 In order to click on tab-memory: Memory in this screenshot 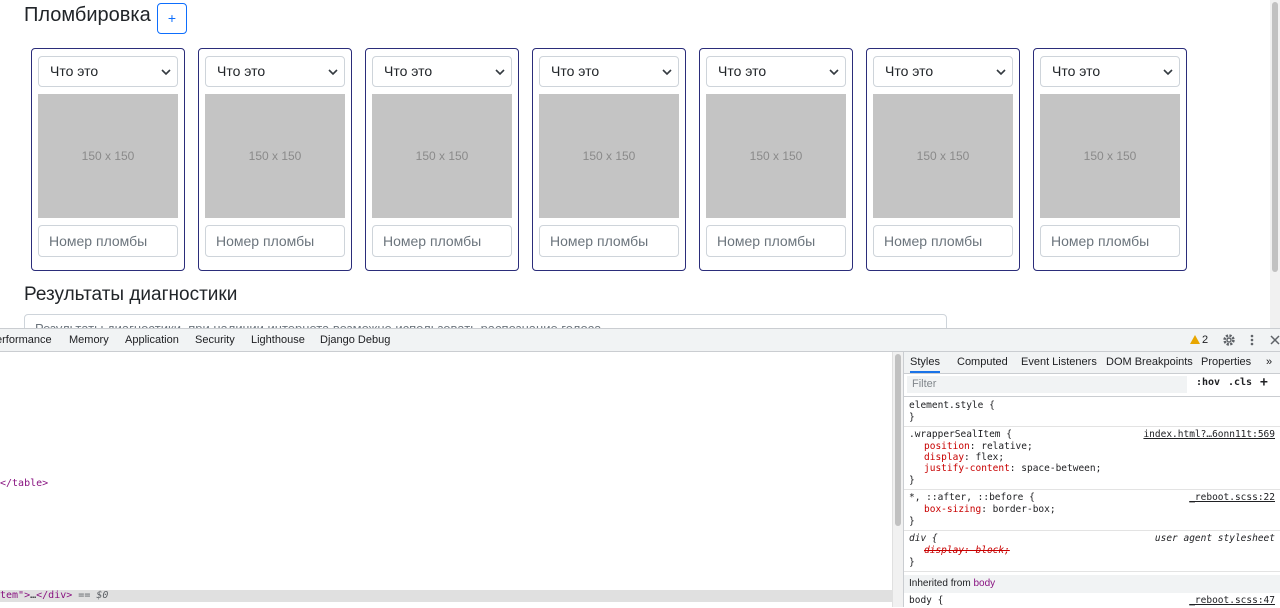, I will do `click(89, 340)`.